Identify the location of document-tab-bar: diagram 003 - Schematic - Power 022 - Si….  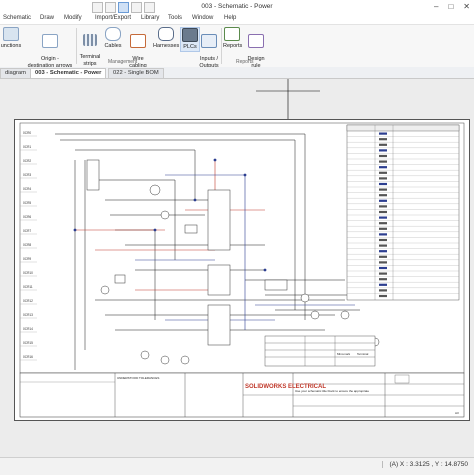
(237, 73).